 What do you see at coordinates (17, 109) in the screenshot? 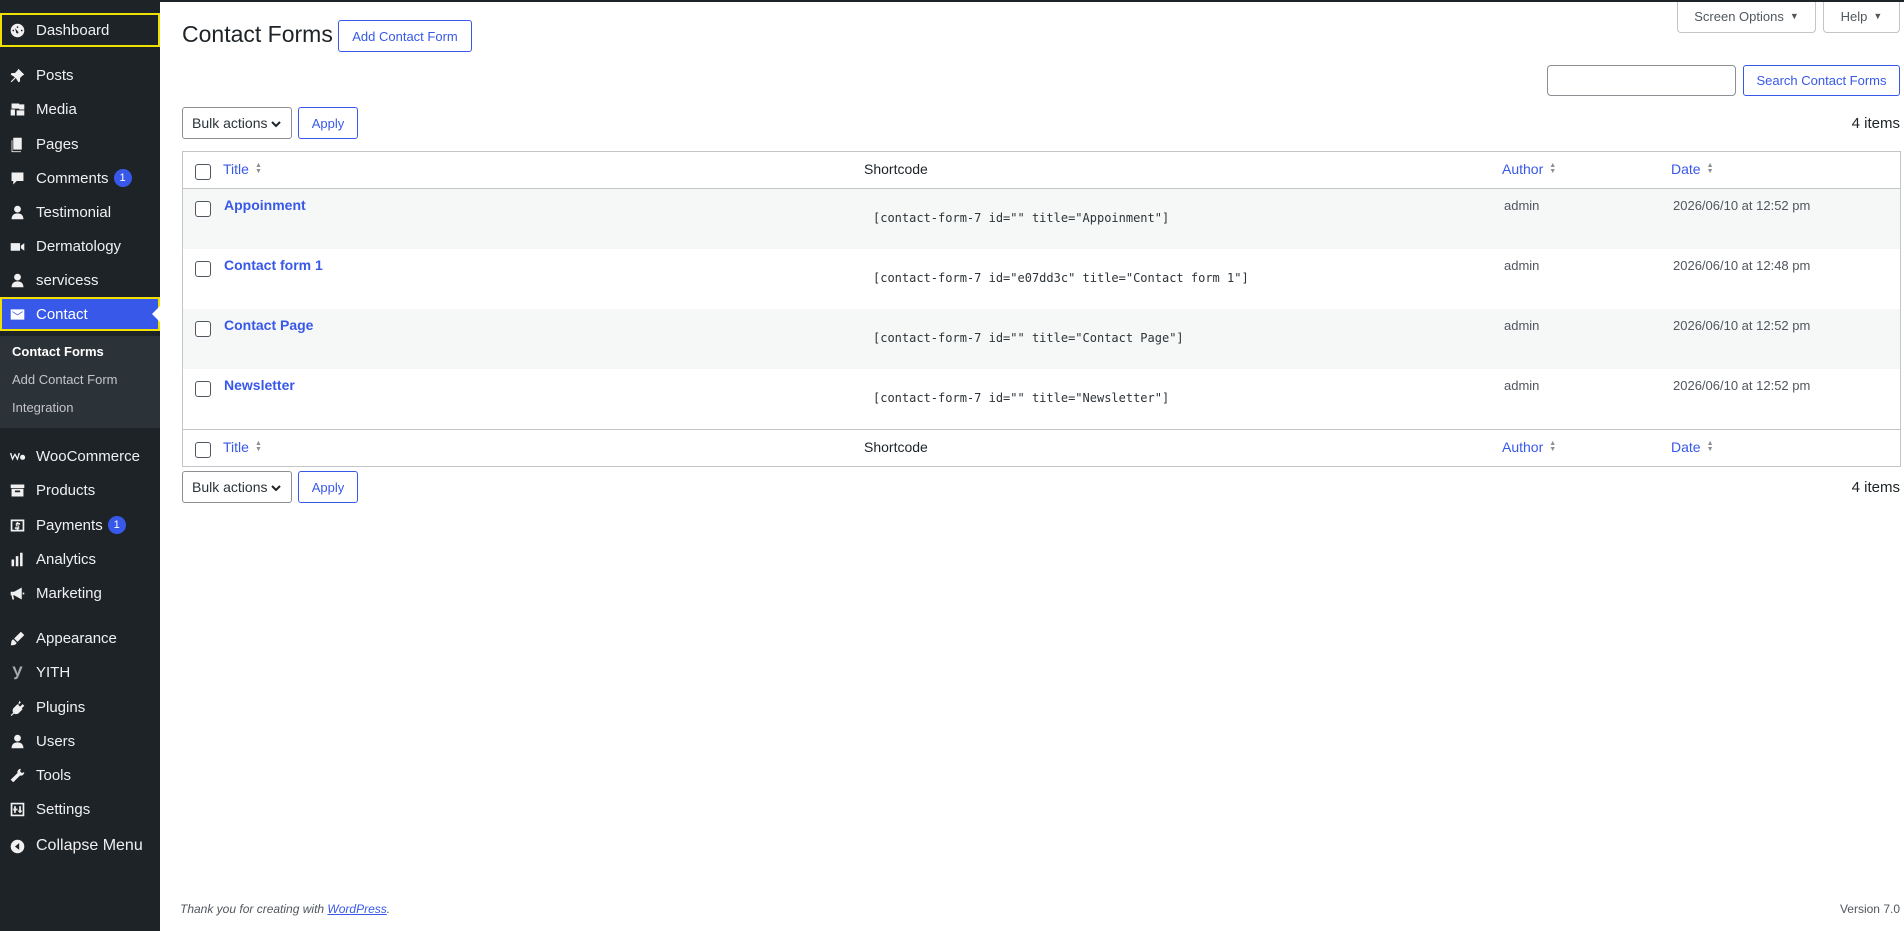
I see `media-icon` at bounding box center [17, 109].